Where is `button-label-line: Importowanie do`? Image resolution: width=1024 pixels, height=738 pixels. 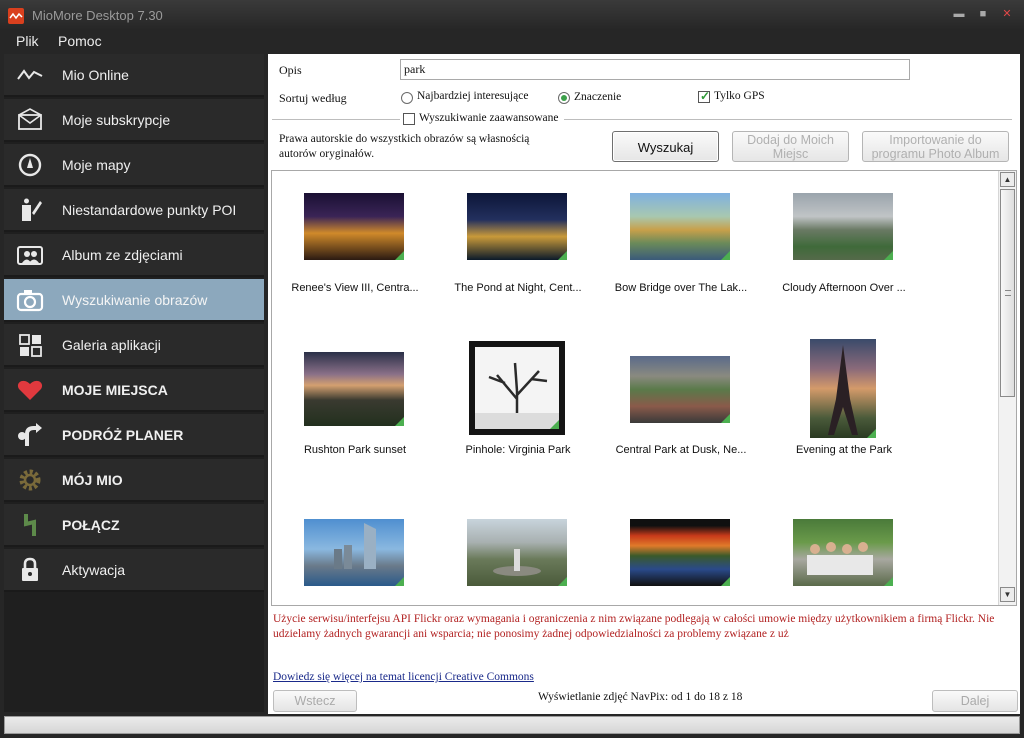 button-label-line: Importowanie do is located at coordinates (935, 140).